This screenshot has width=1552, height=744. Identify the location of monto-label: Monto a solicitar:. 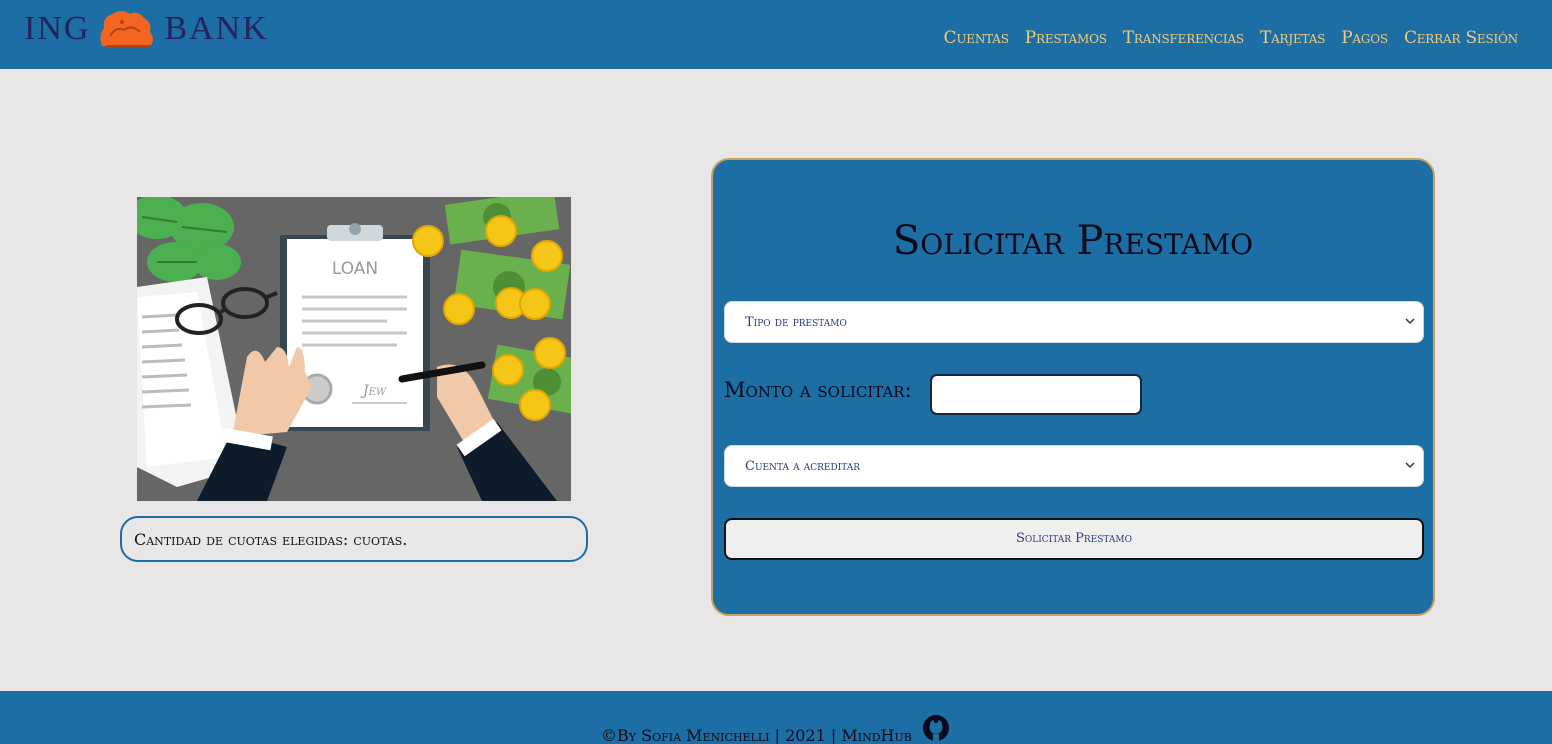
(818, 390).